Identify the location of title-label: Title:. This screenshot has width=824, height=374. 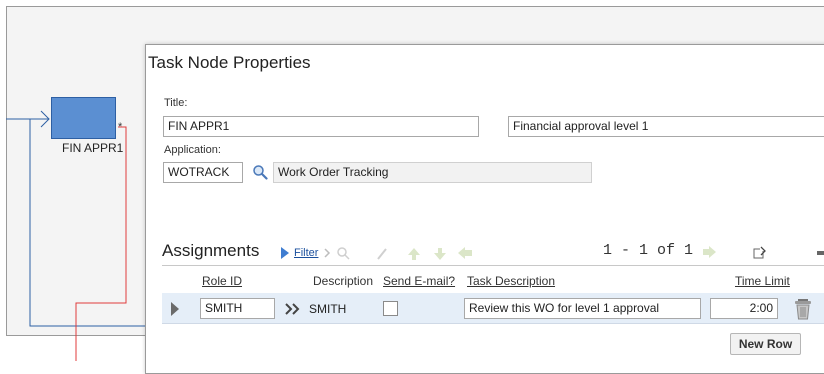
(176, 103).